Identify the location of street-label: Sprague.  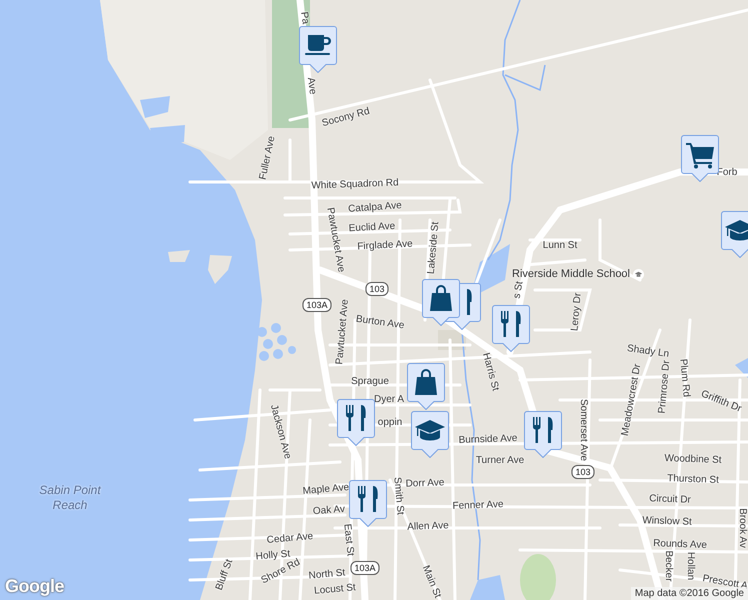
(370, 382).